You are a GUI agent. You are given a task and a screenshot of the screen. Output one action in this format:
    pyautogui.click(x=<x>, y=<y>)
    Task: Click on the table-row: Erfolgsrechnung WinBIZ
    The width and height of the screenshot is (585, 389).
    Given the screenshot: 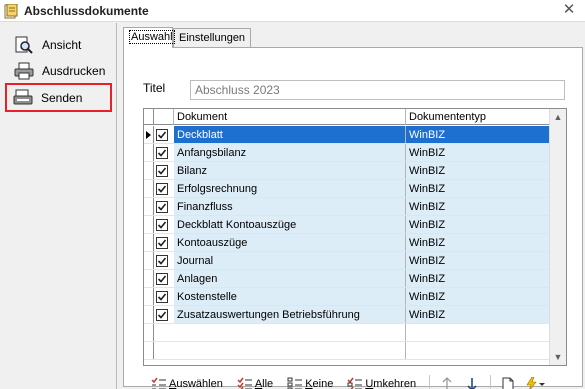 What is the action you would take?
    pyautogui.click(x=346, y=189)
    